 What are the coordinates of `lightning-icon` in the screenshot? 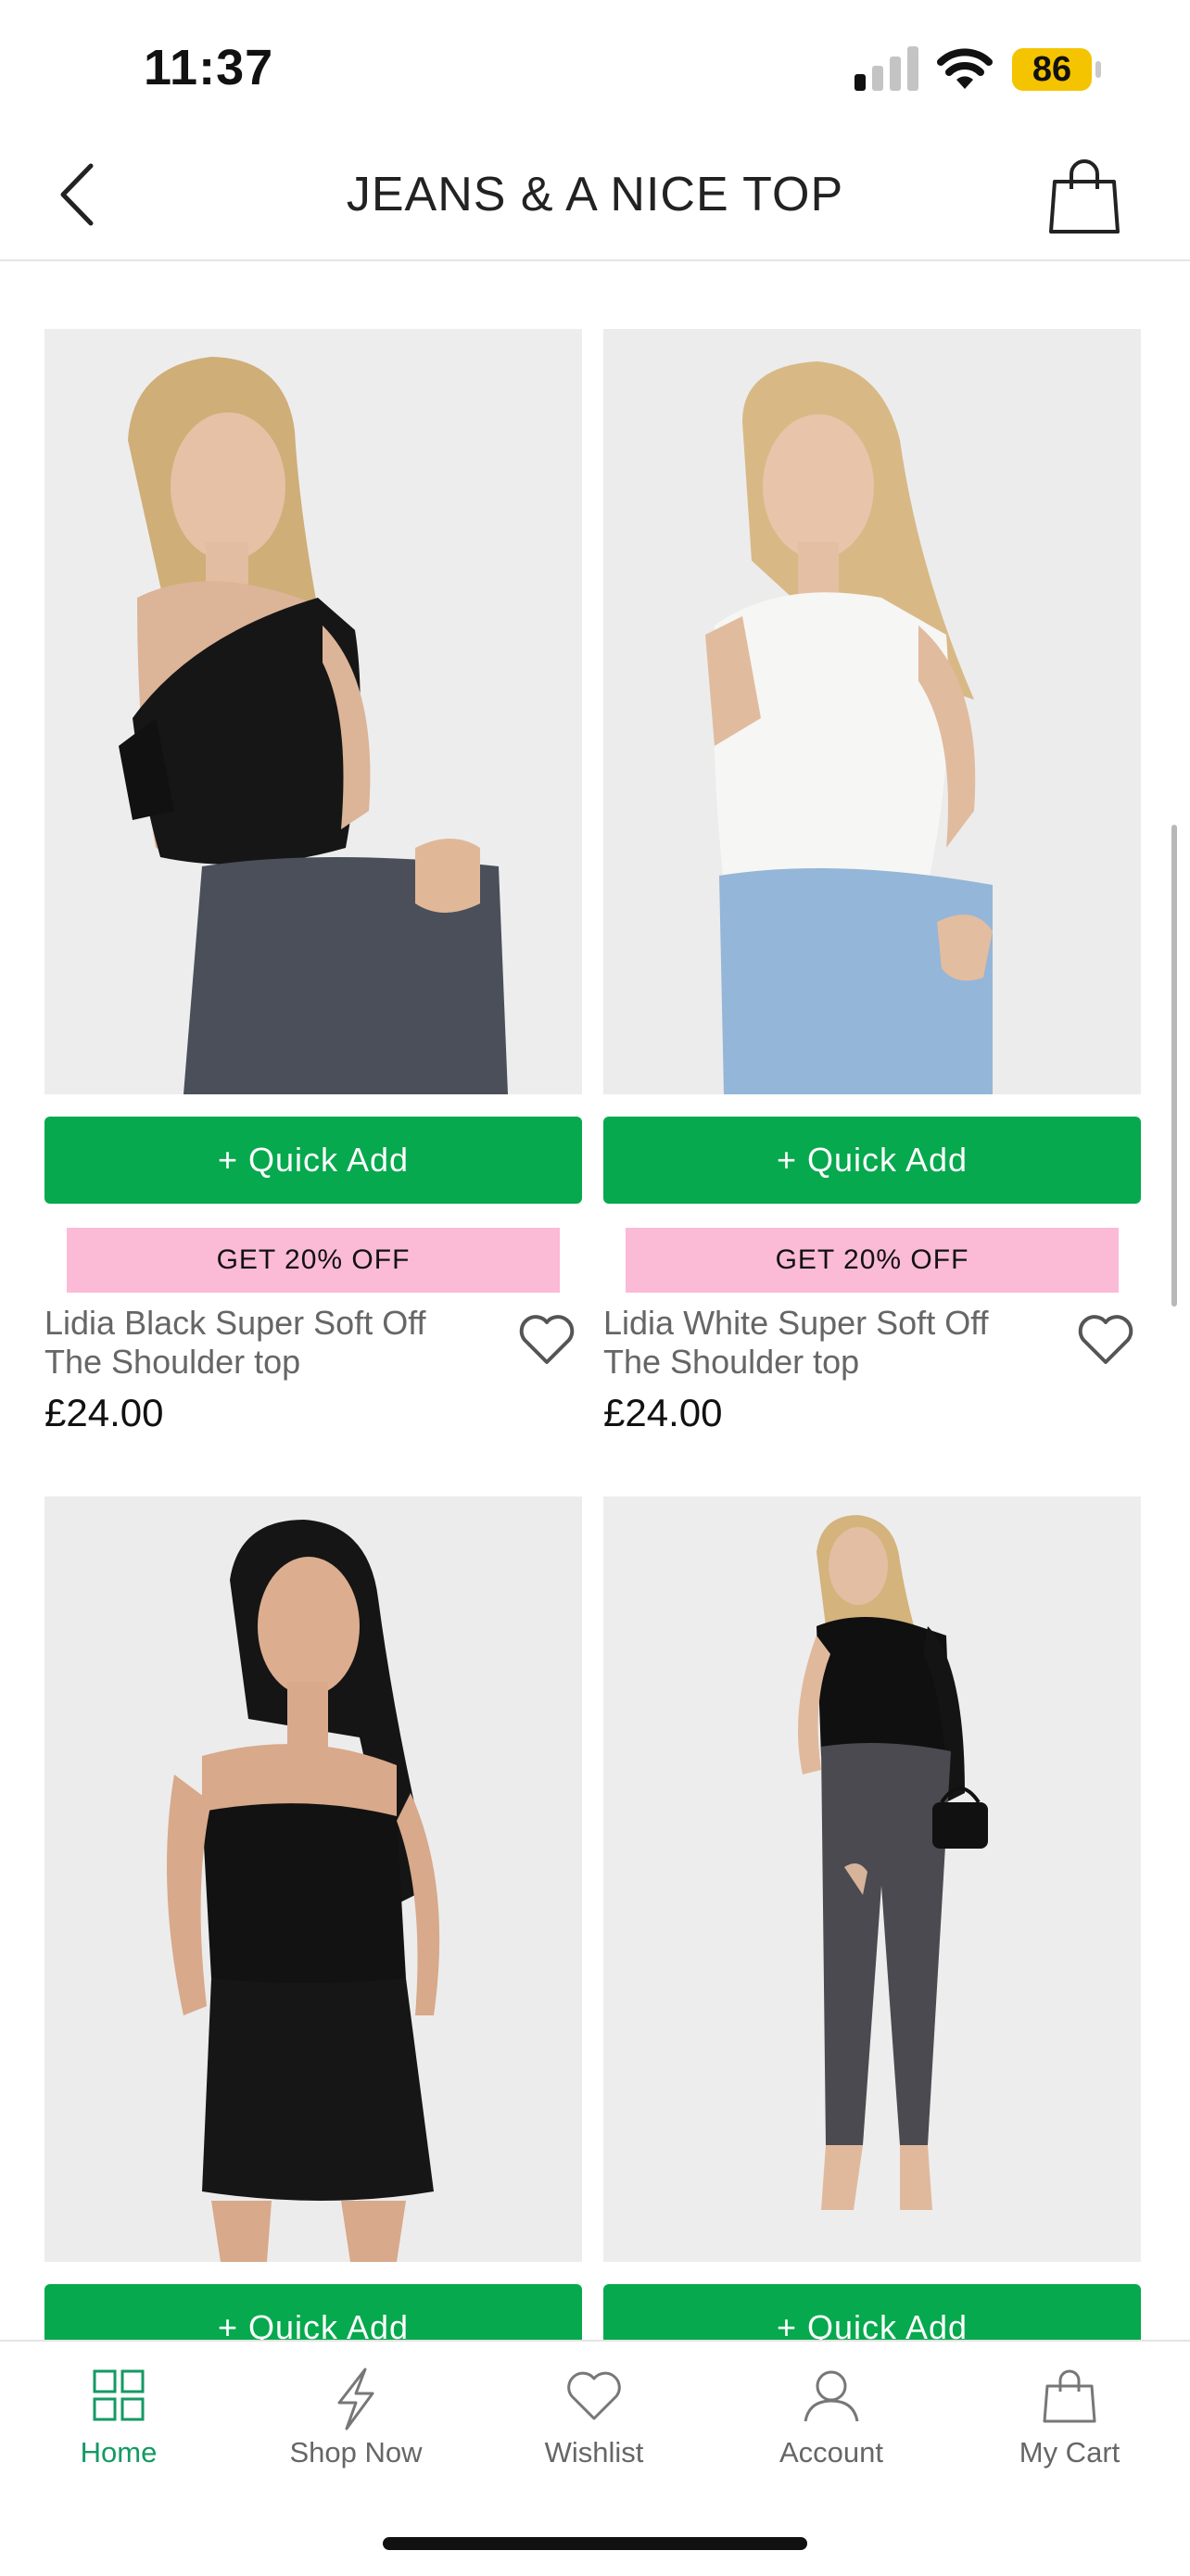 It's located at (355, 2399).